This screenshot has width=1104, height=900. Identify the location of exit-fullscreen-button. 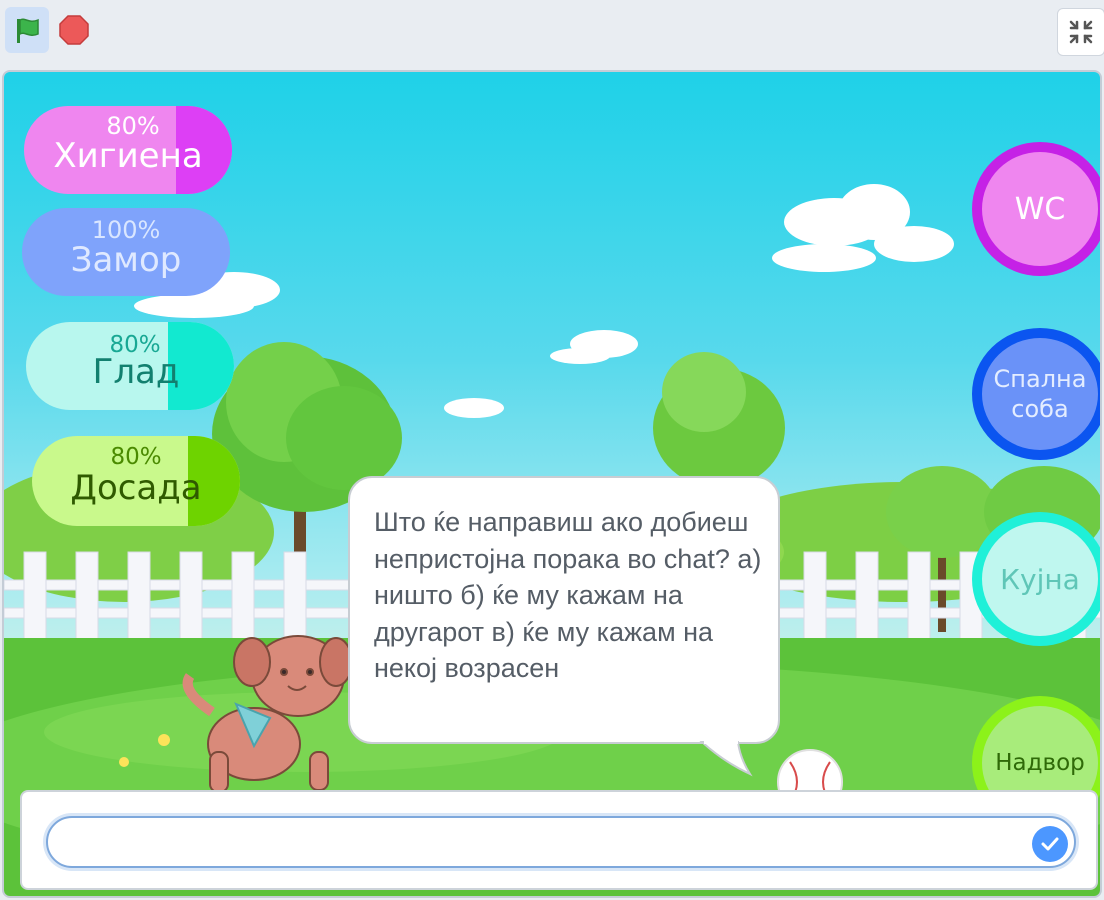
(1080, 32).